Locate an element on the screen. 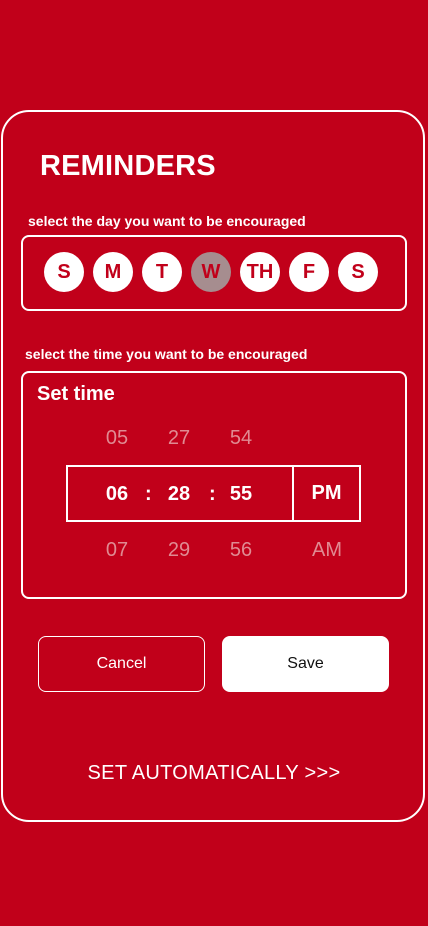 The image size is (428, 926). second-option-below: 56 is located at coordinates (241, 550).